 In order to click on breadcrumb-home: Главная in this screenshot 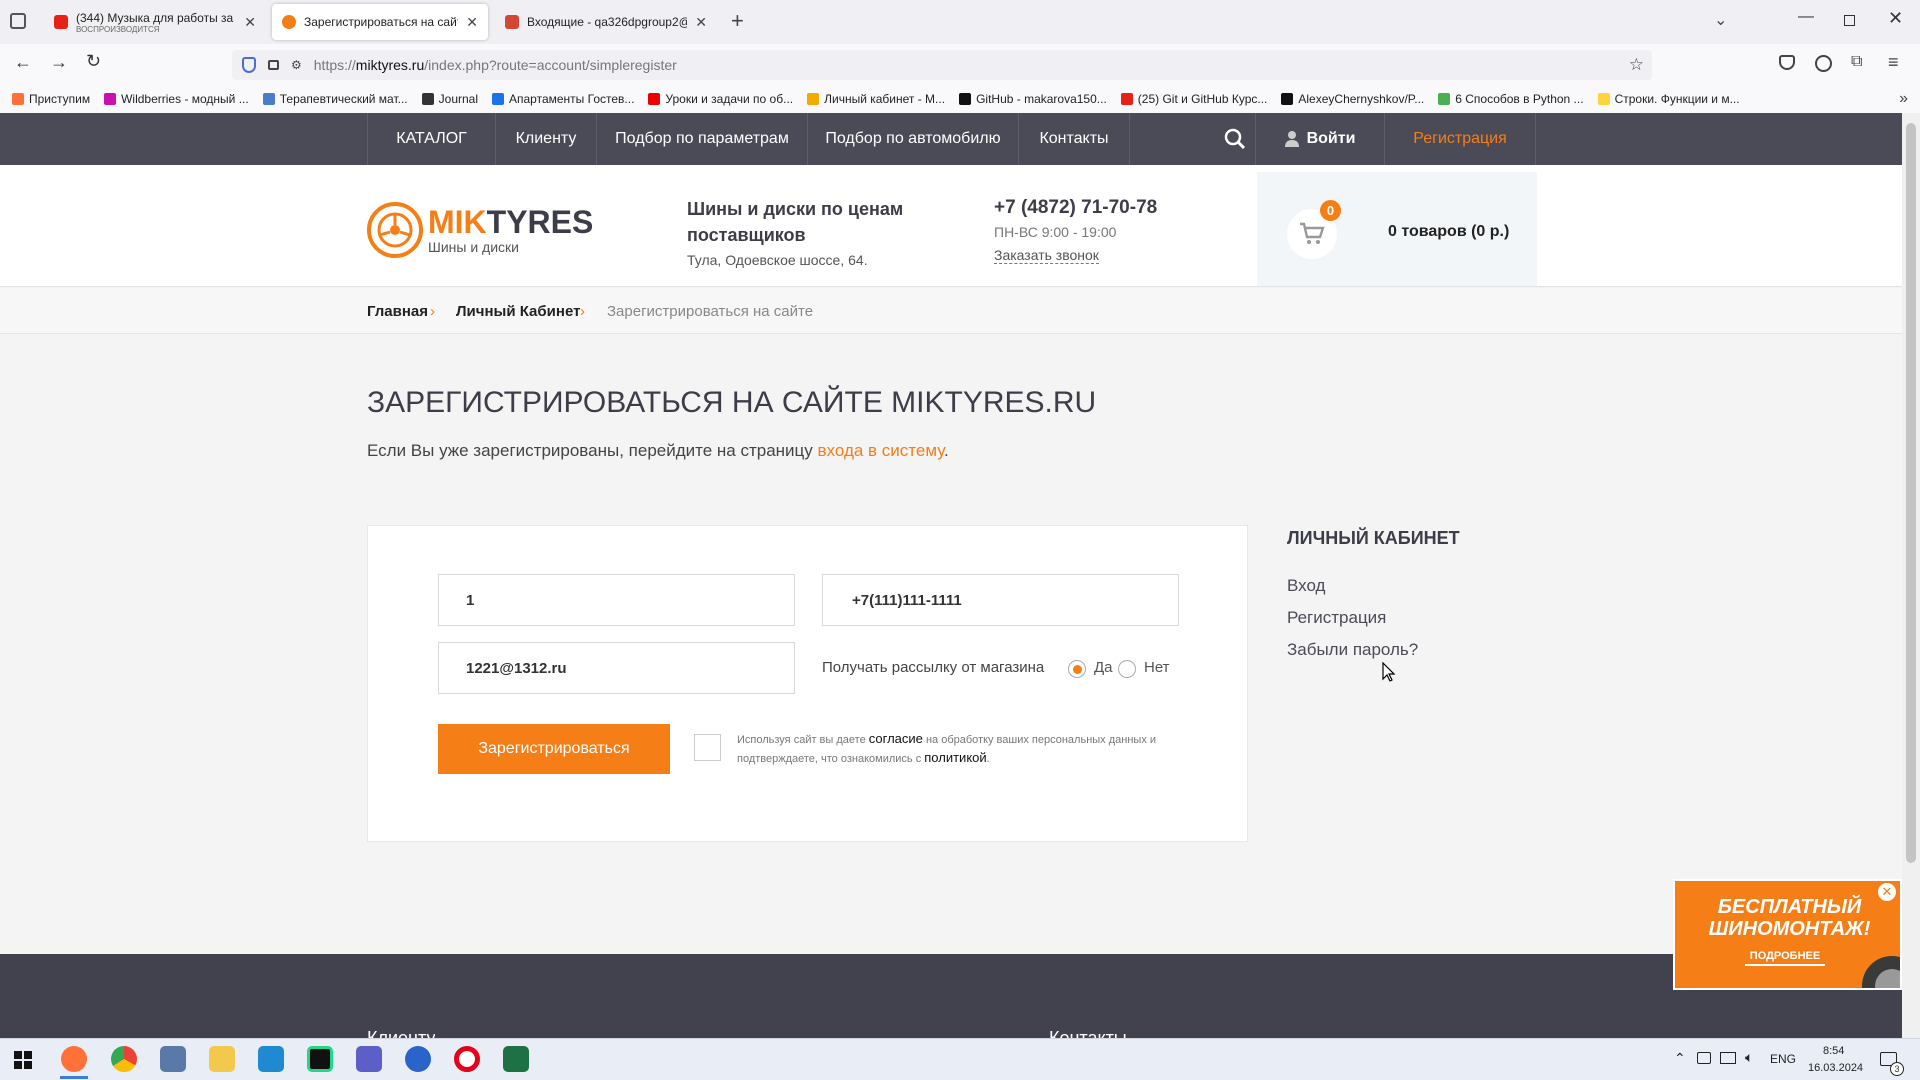, I will do `click(397, 311)`.